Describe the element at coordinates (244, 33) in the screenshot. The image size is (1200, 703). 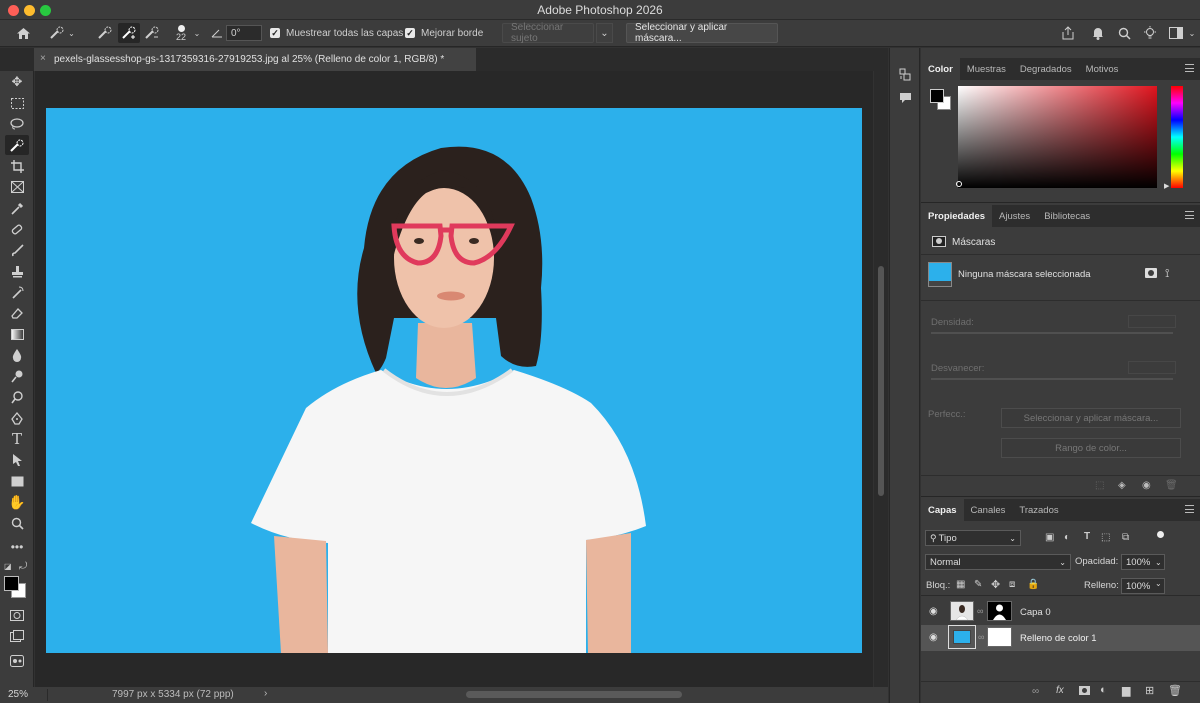
I see `angle-input: 0°` at that location.